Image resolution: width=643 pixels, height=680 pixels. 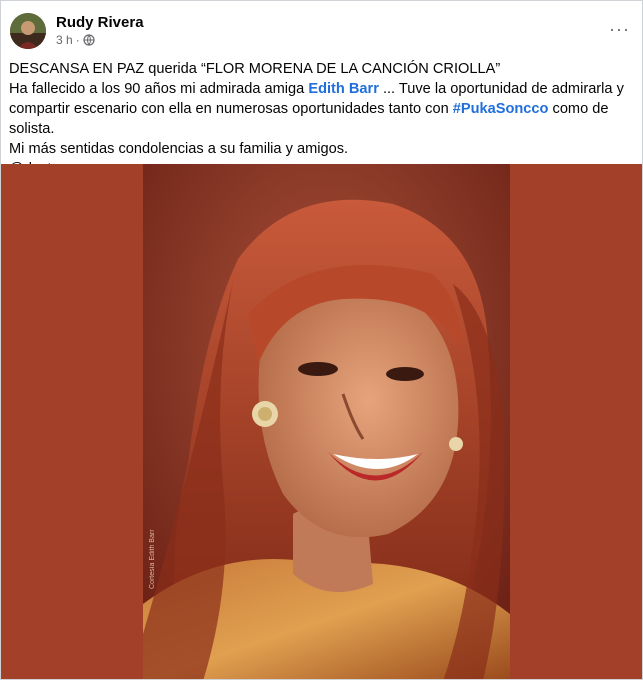 I want to click on photo-credit: Cortesía Edith Barr, so click(x=152, y=559).